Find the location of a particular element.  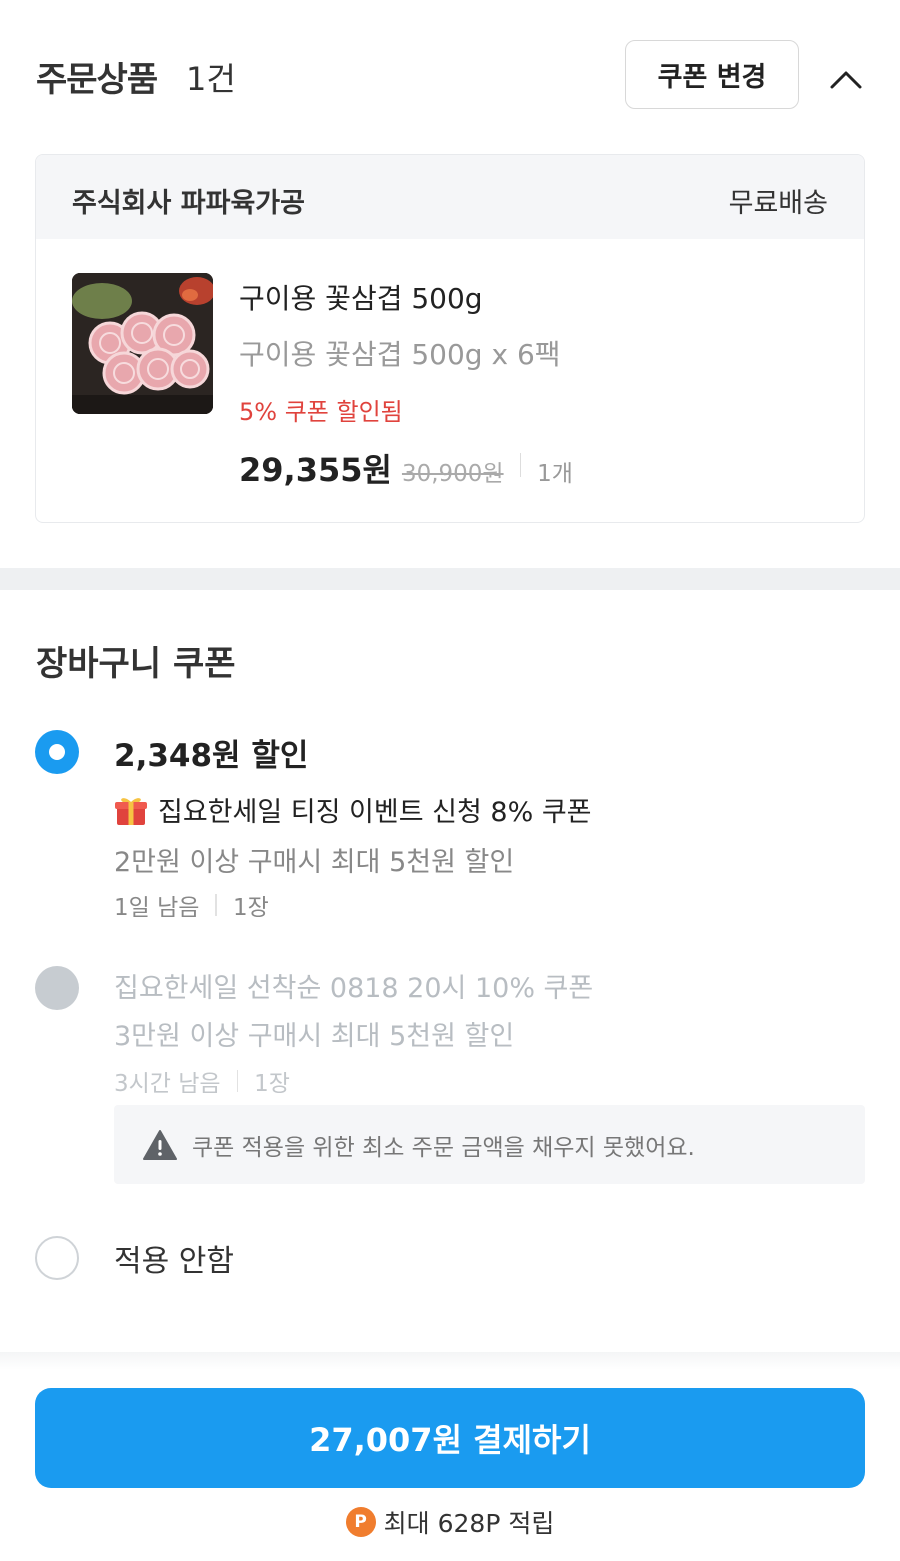

no-coupon-label: 적용 안함 is located at coordinates (174, 1258).